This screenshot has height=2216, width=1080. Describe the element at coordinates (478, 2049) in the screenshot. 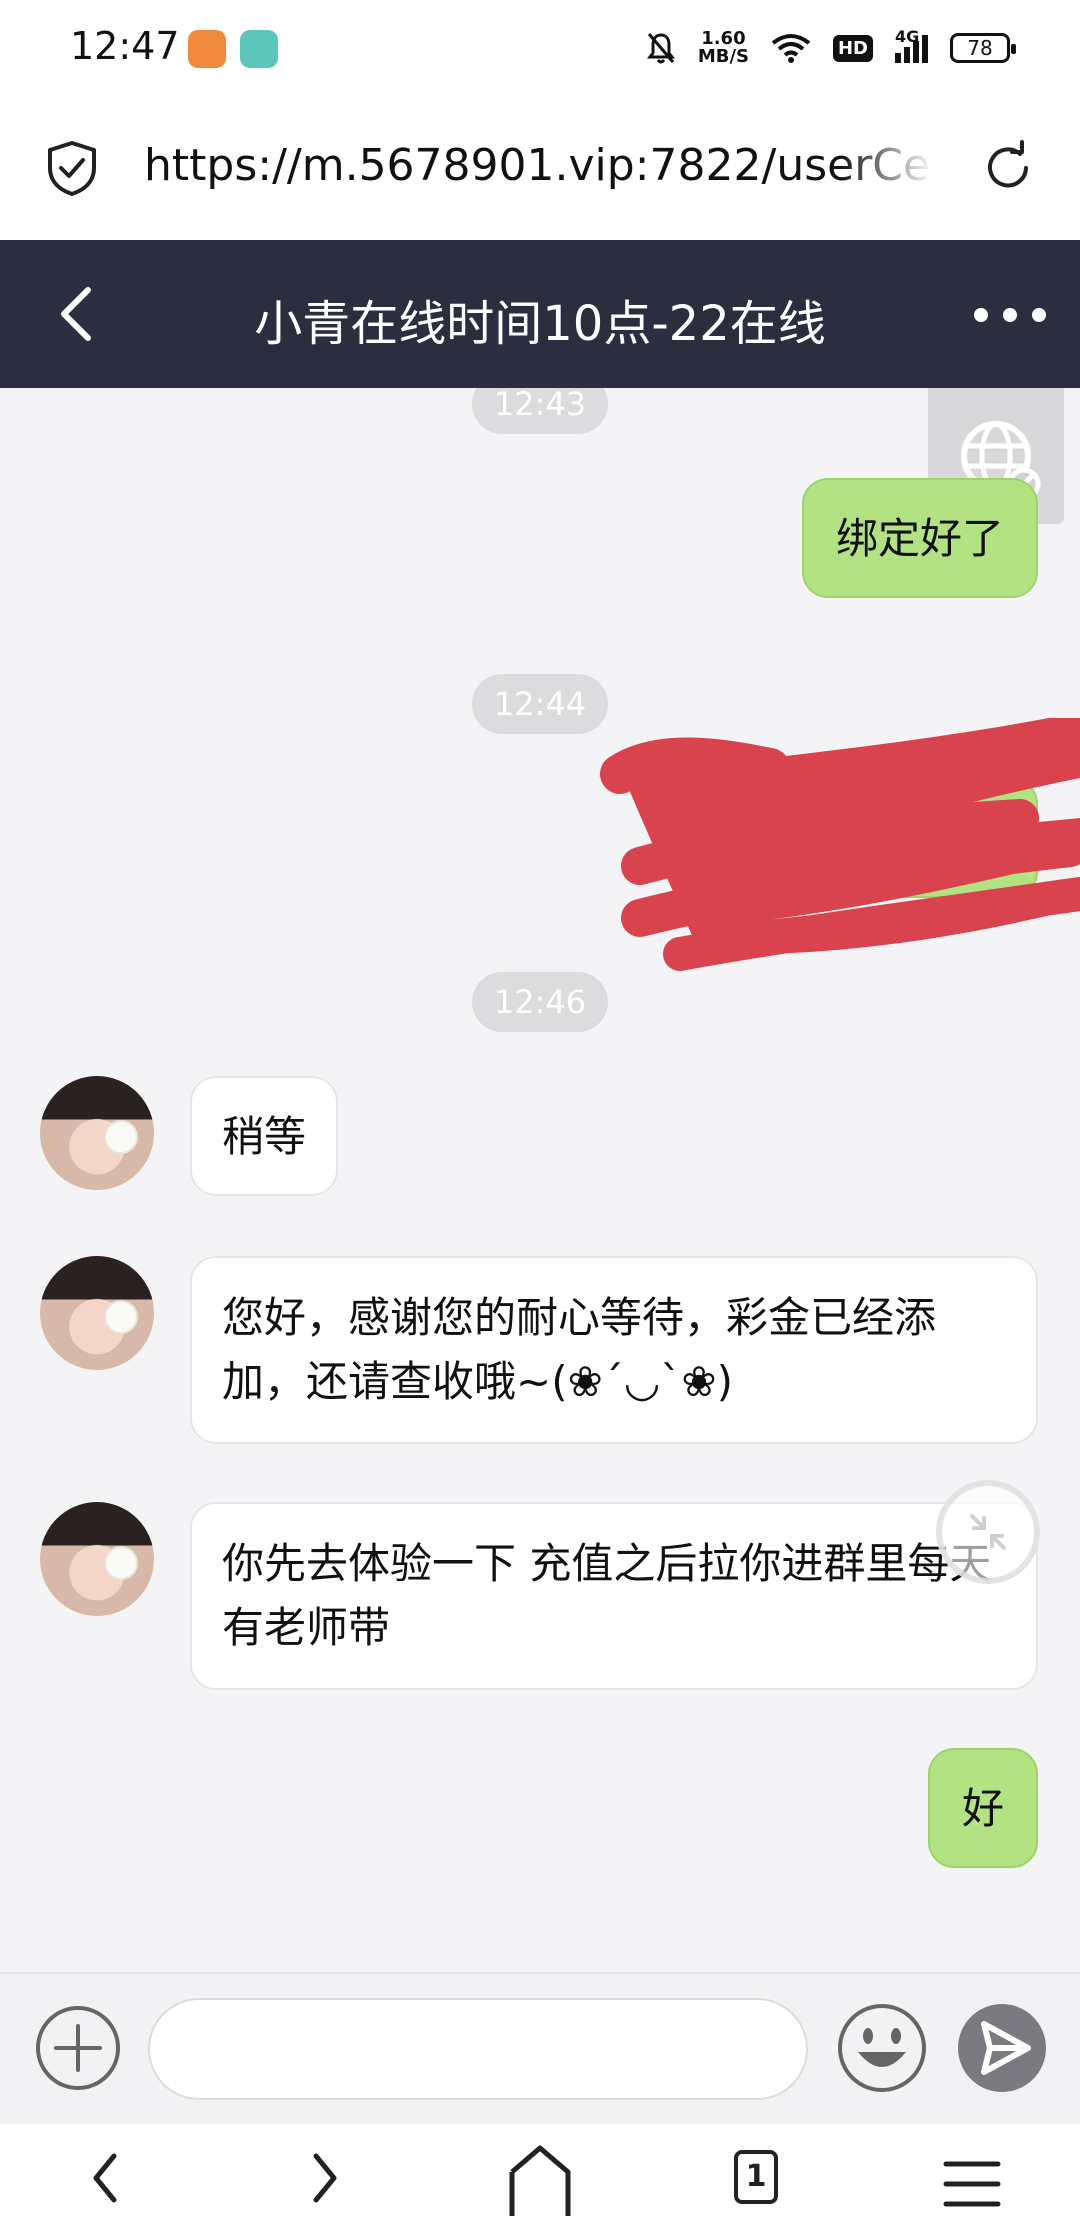

I see `message-input` at that location.